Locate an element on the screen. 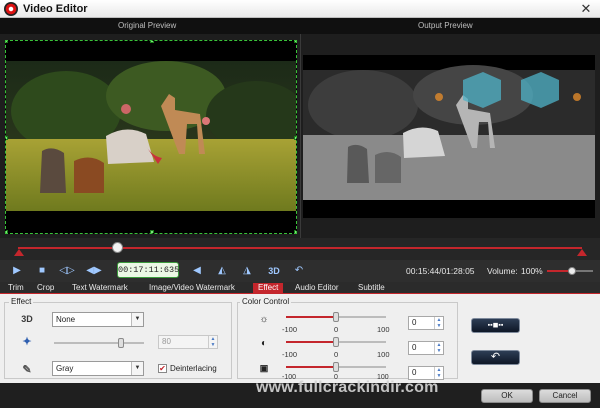 This screenshot has width=600, height=408. window-title: Video Editor is located at coordinates (55, 9).